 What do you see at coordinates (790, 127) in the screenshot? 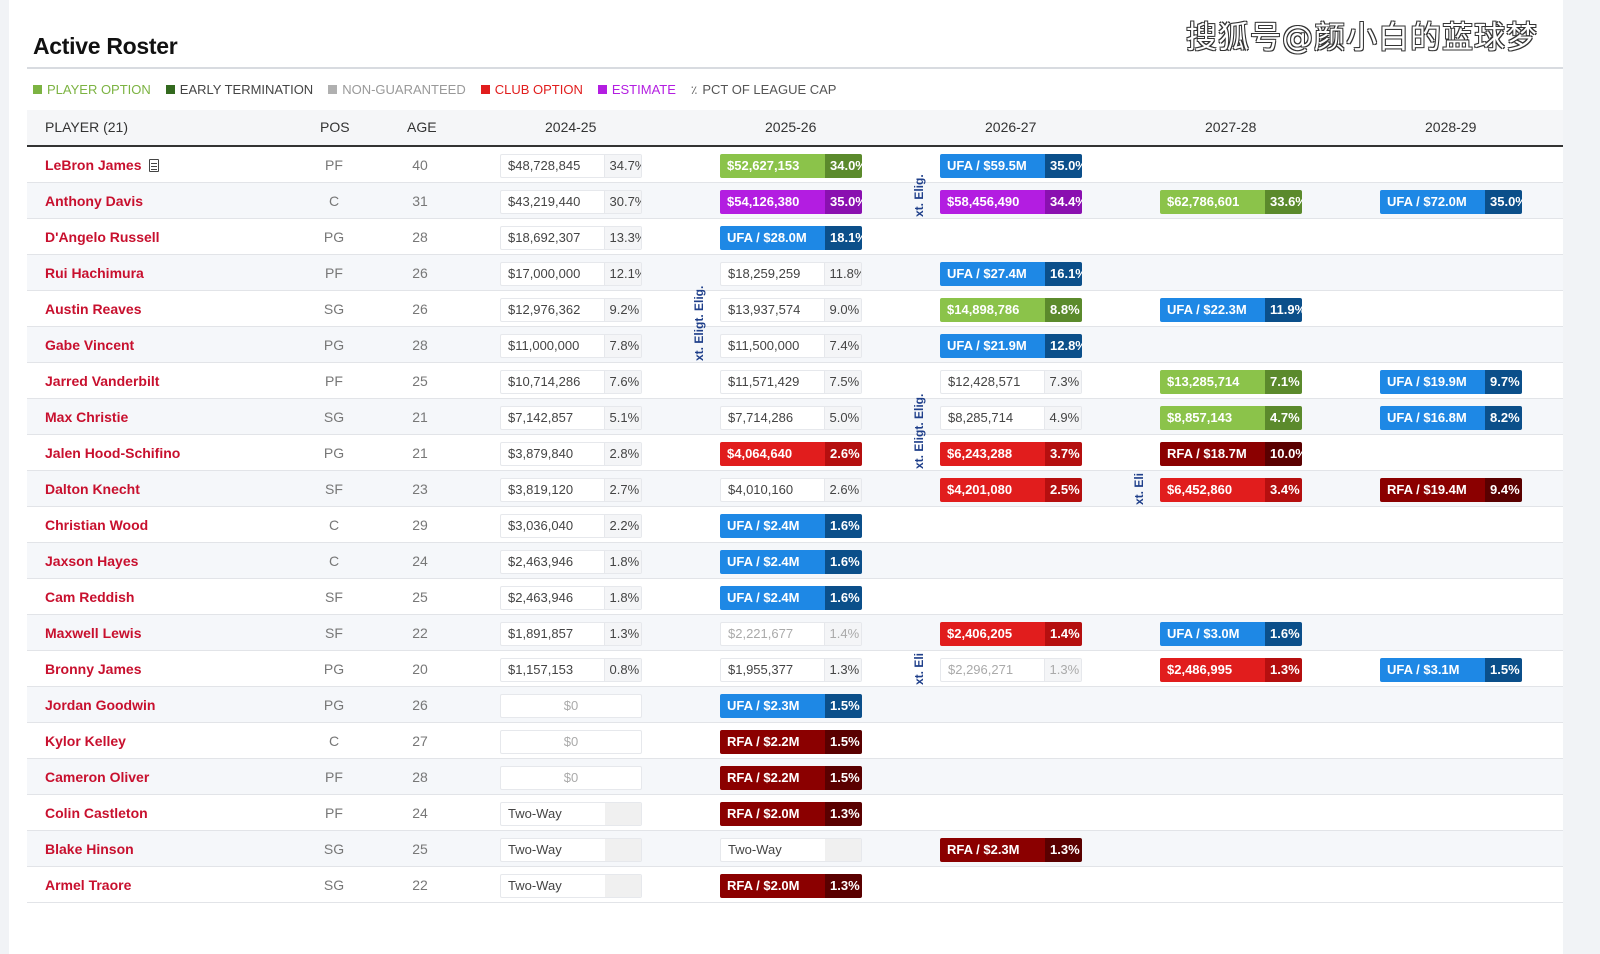
I see `column-header: 2025-26` at bounding box center [790, 127].